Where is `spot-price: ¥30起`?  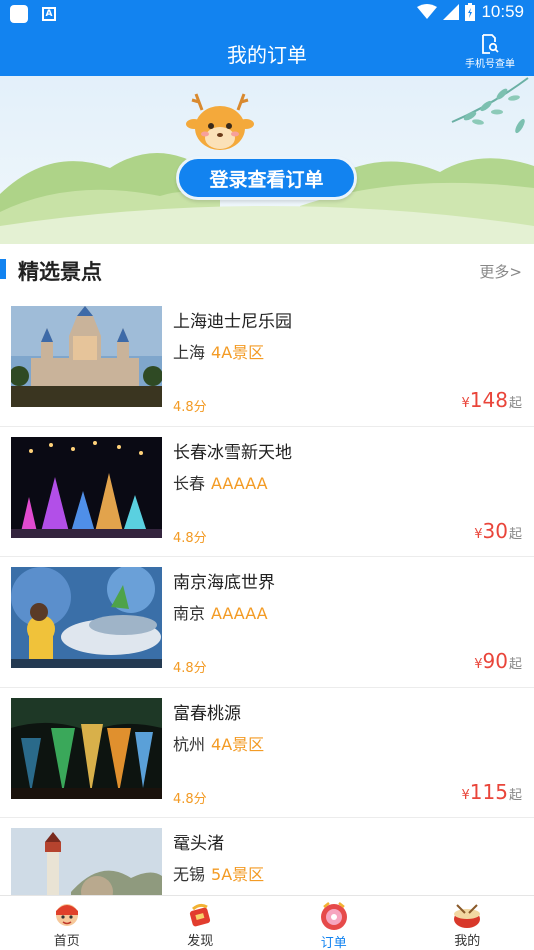
spot-price: ¥30起 is located at coordinates (498, 531).